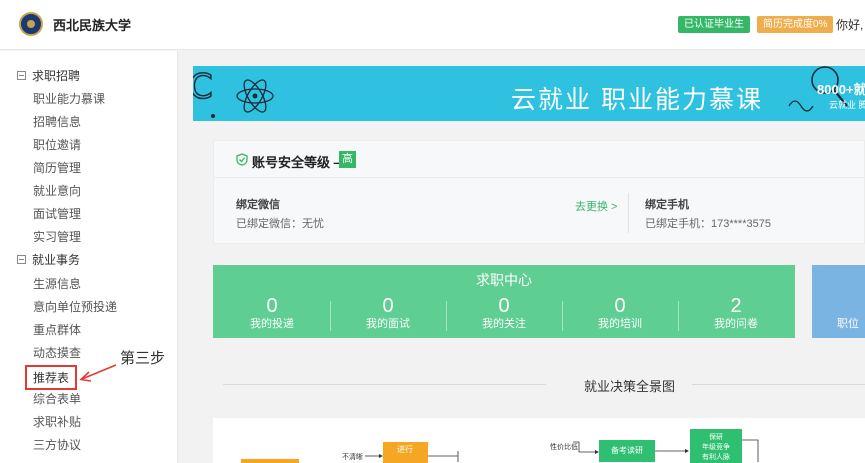 The height and width of the screenshot is (463, 865). I want to click on sidebar-group-job-recruitment: 求职招聘, so click(48, 75).